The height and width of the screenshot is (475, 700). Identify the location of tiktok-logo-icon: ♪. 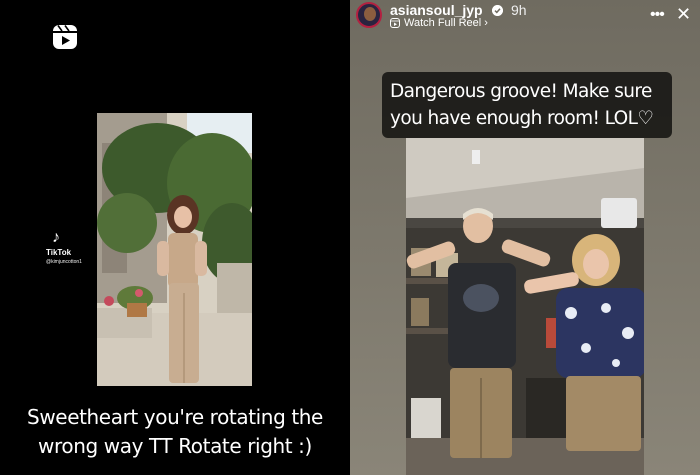
(56, 237).